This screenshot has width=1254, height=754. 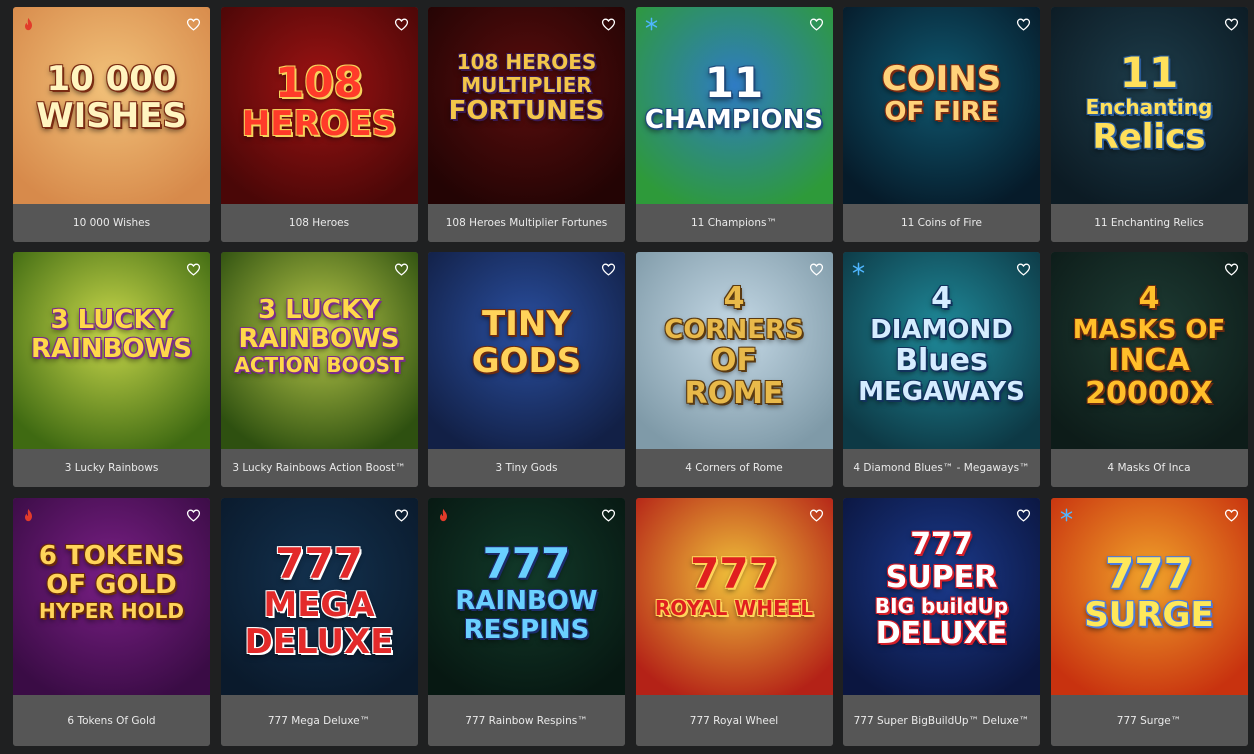 I want to click on game-card: 108 HEROES 108 Heroes, so click(x=319, y=124).